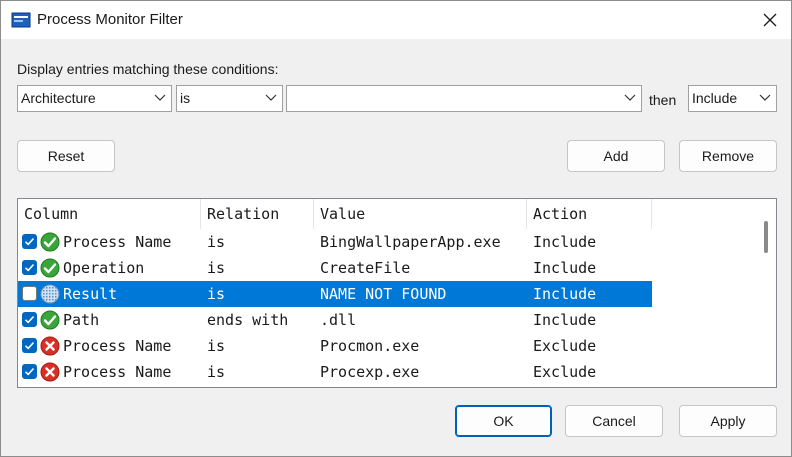 The height and width of the screenshot is (457, 792). I want to click on action-combo-value: Include, so click(715, 98).